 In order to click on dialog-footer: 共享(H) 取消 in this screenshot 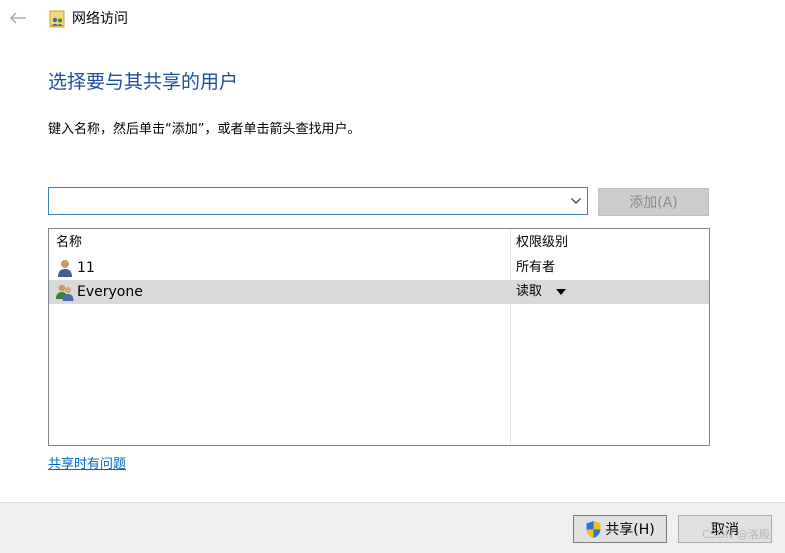, I will do `click(392, 527)`.